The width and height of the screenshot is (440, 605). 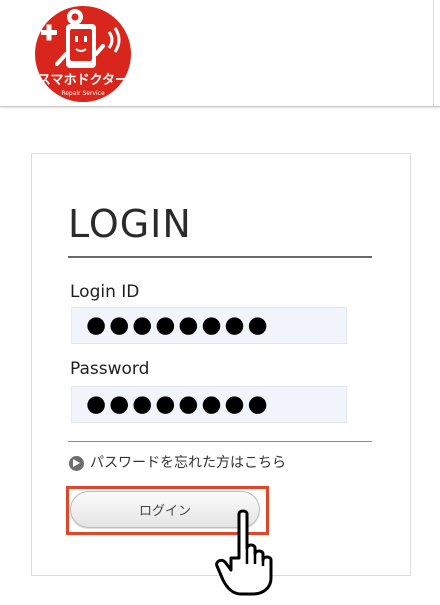 I want to click on forgot-password-text: パスワードを忘れた方はこちら, so click(x=188, y=463).